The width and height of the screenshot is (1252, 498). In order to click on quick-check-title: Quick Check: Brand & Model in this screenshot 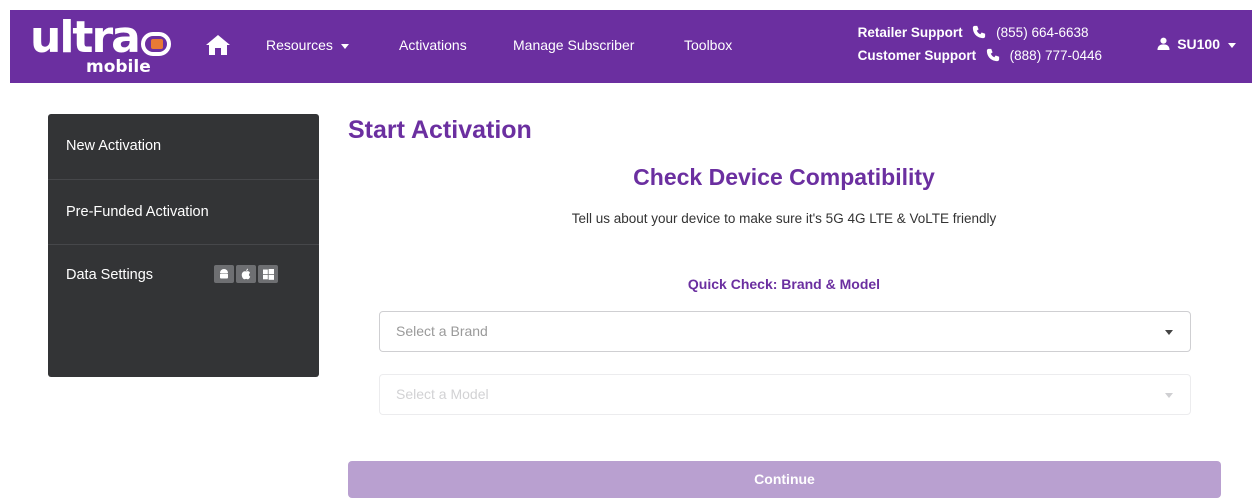, I will do `click(784, 284)`.